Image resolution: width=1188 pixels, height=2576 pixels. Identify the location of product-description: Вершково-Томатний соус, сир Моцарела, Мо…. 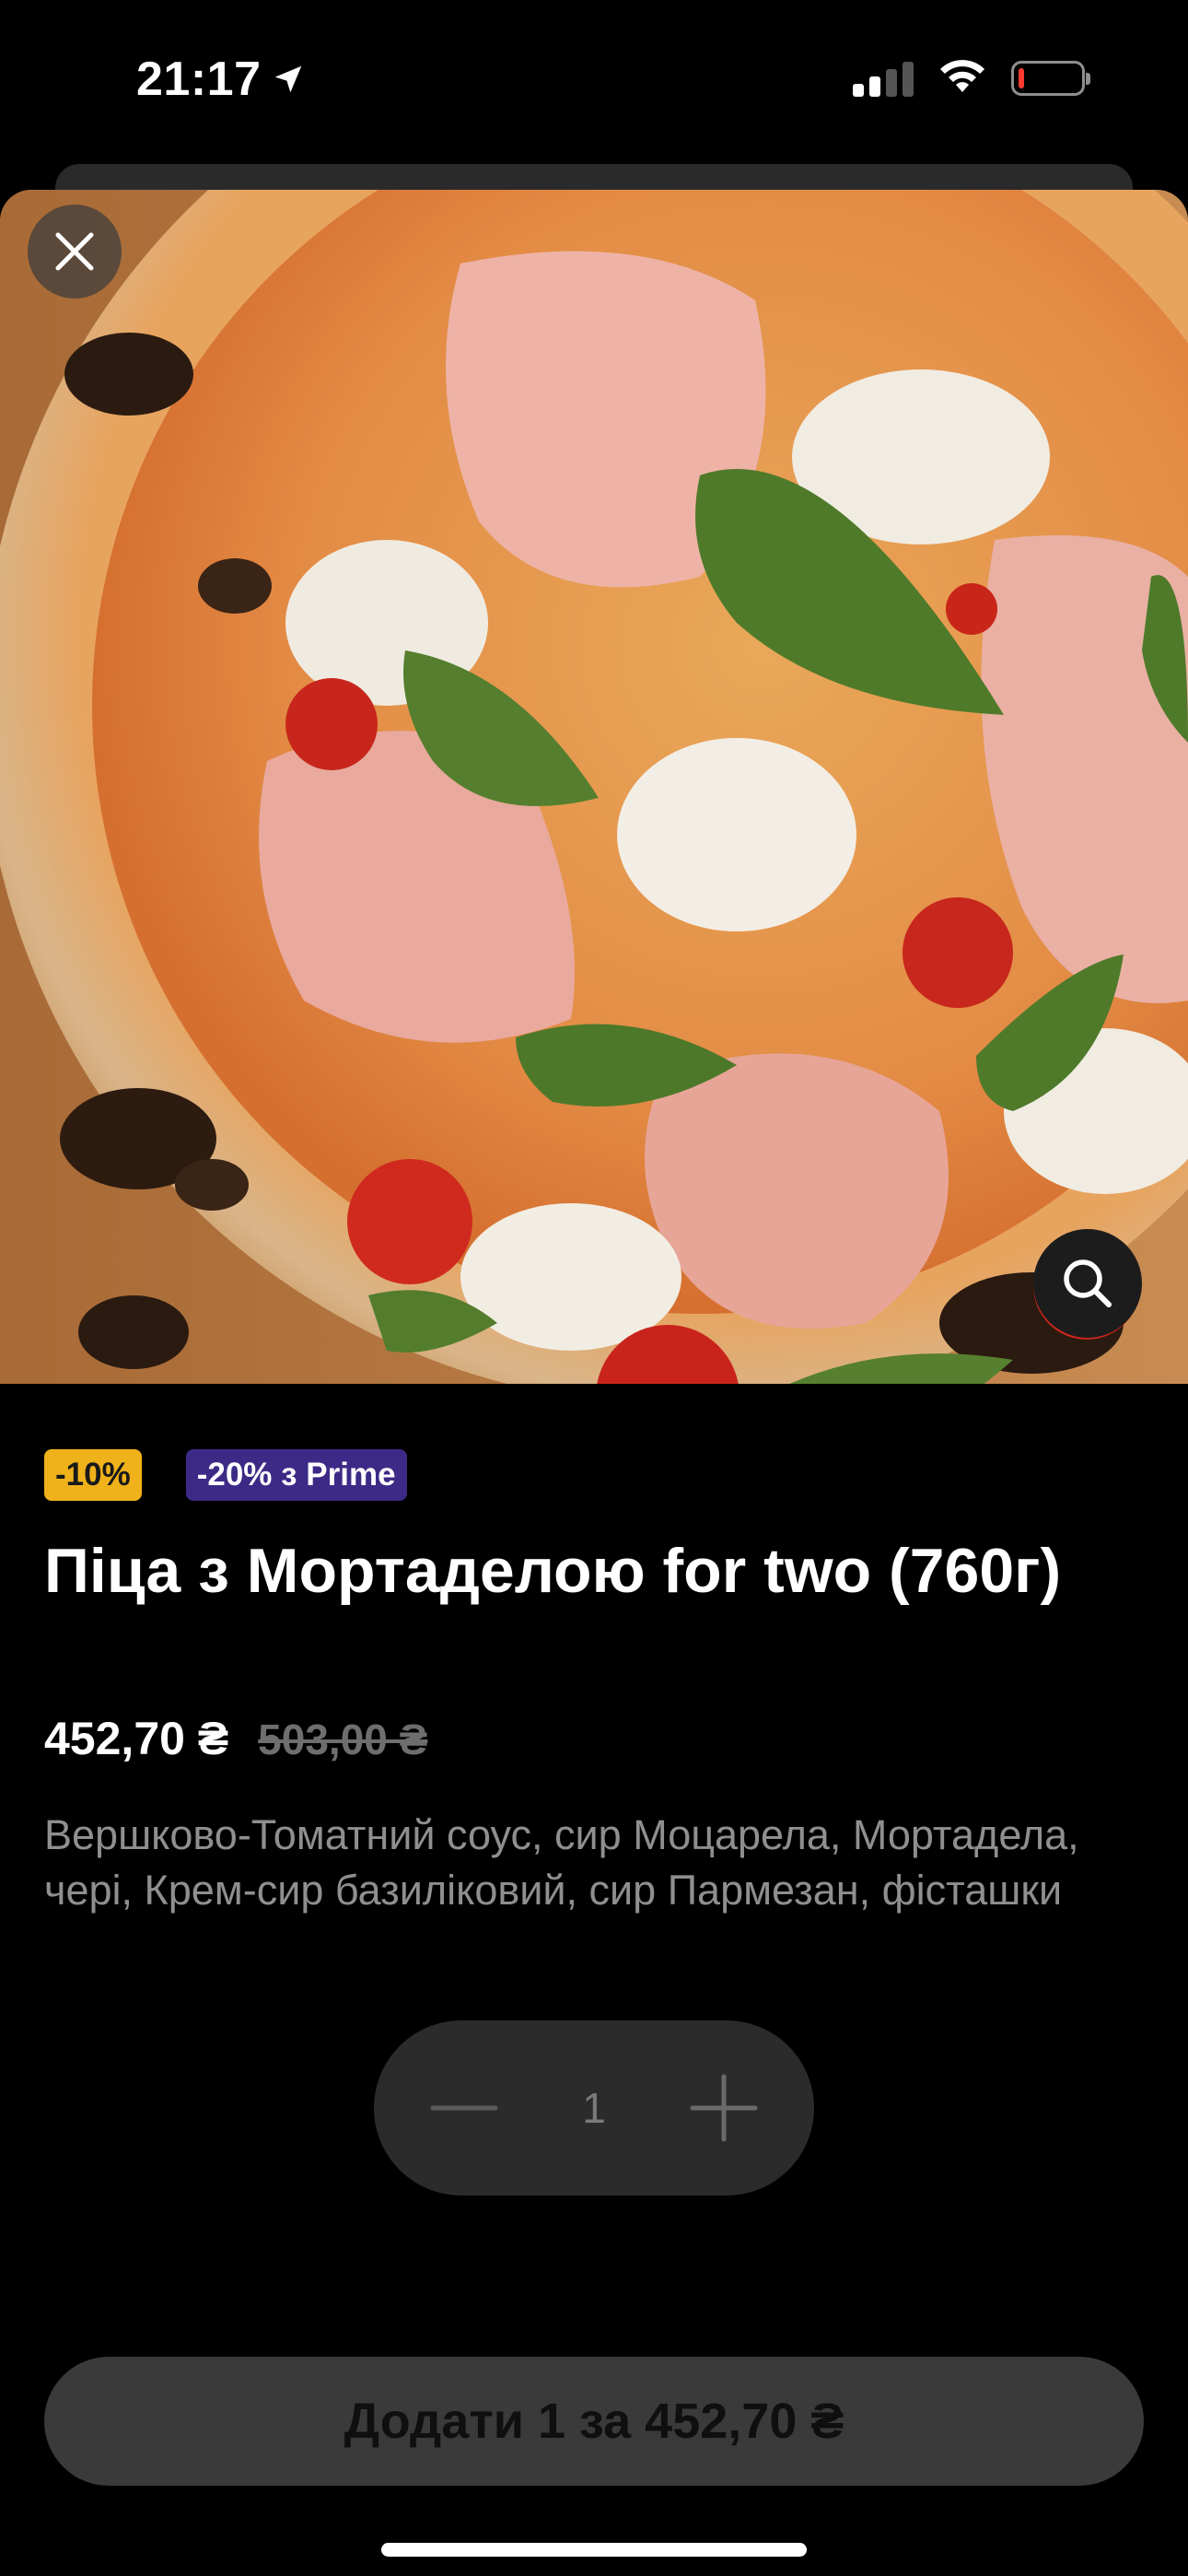
(561, 1862).